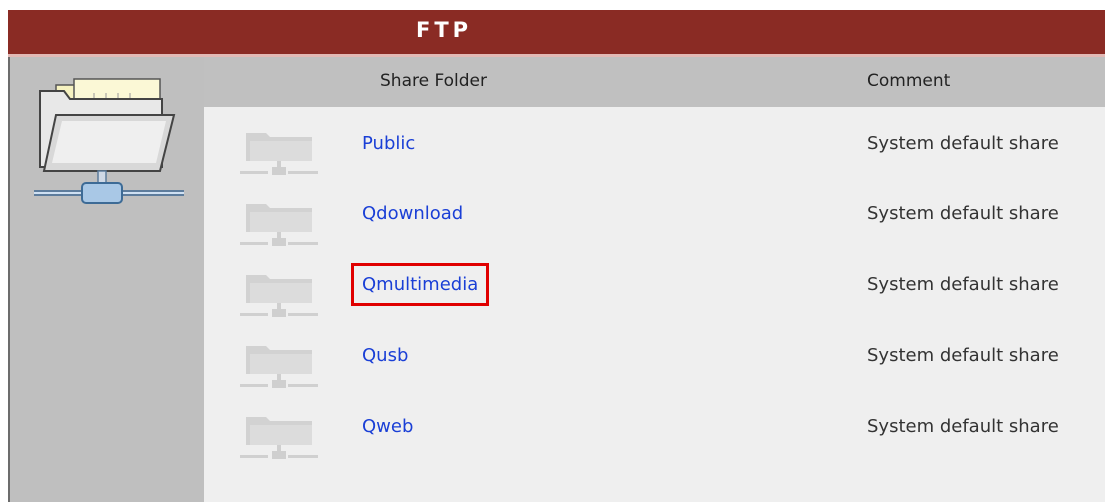  Describe the element at coordinates (909, 81) in the screenshot. I see `column-header-comment: Comment` at that location.